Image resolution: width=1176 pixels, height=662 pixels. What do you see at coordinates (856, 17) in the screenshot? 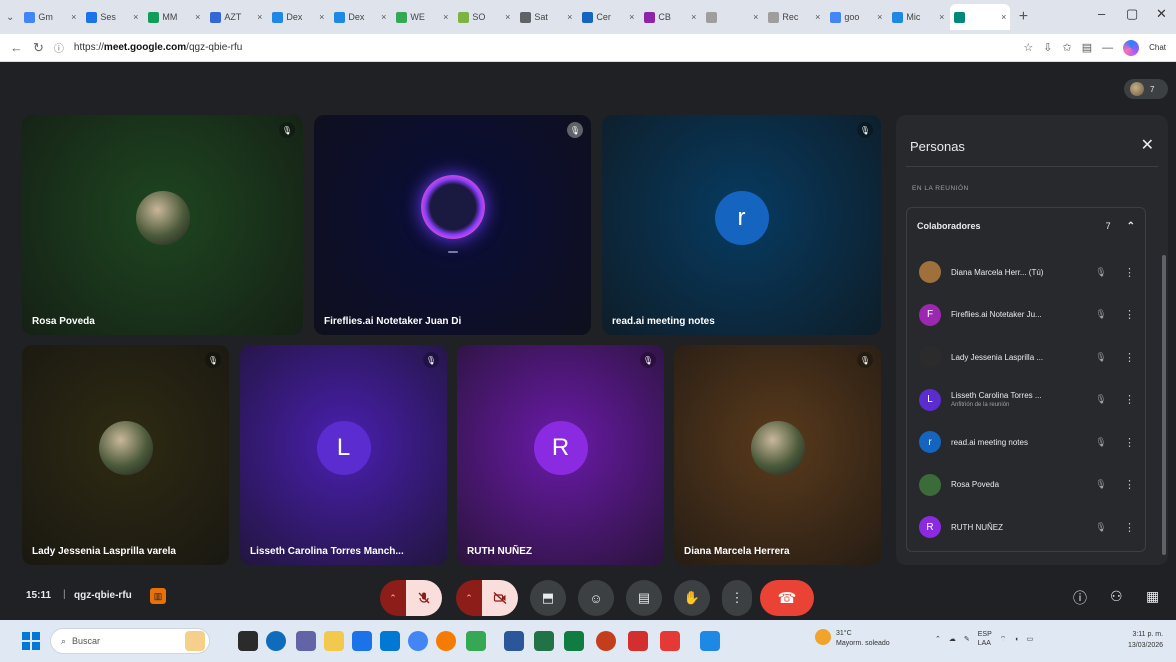
I see `browser-tab: goo ×` at bounding box center [856, 17].